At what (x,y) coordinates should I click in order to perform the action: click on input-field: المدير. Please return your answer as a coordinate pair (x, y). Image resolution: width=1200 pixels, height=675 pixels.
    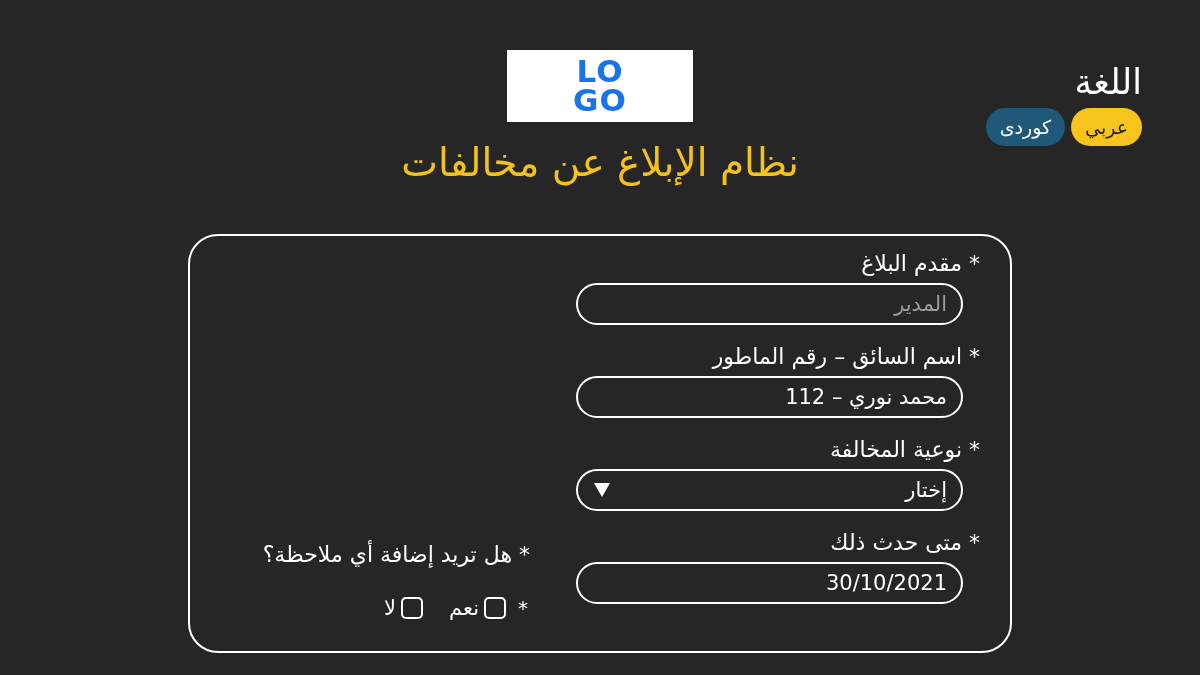
    Looking at the image, I should click on (769, 304).